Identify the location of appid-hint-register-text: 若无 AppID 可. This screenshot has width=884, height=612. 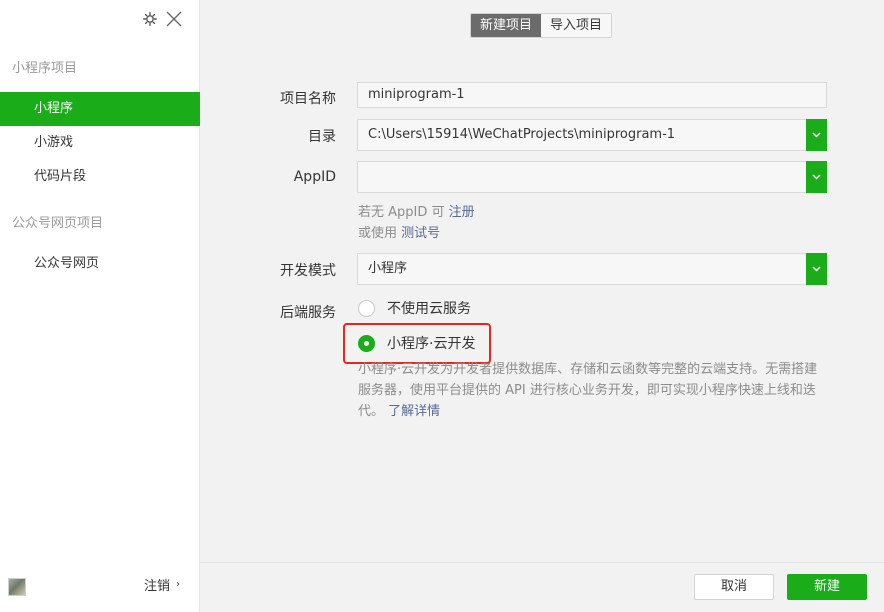
(403, 212).